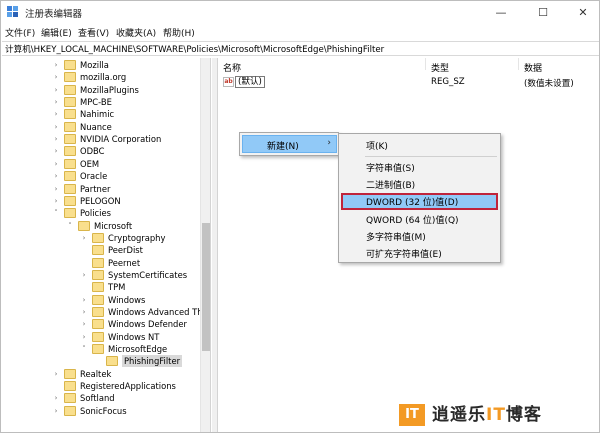 This screenshot has width=600, height=433. I want to click on tree-item: › Realtek, so click(100, 374).